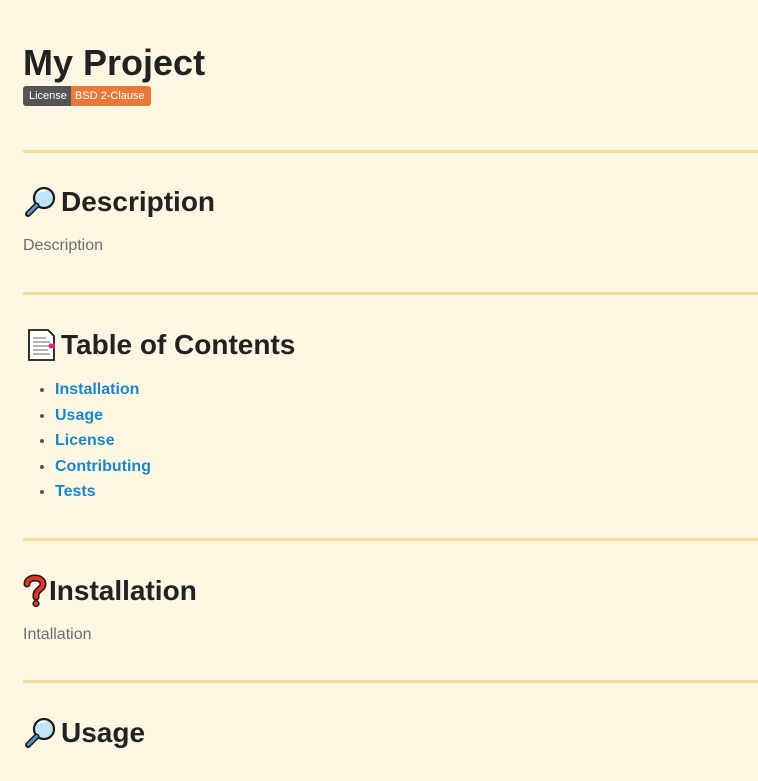 Image resolution: width=758 pixels, height=781 pixels. I want to click on section-usage-heading: Usage, so click(390, 733).